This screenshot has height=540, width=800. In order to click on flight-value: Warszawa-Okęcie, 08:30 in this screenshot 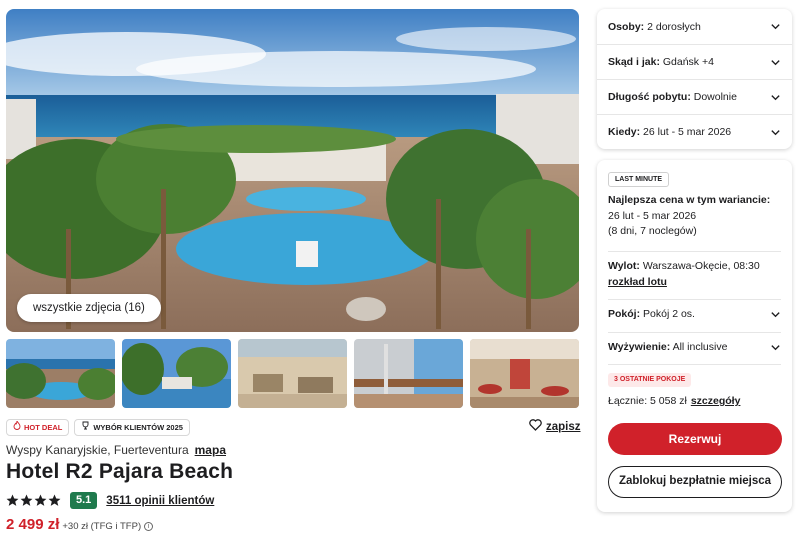, I will do `click(701, 266)`.